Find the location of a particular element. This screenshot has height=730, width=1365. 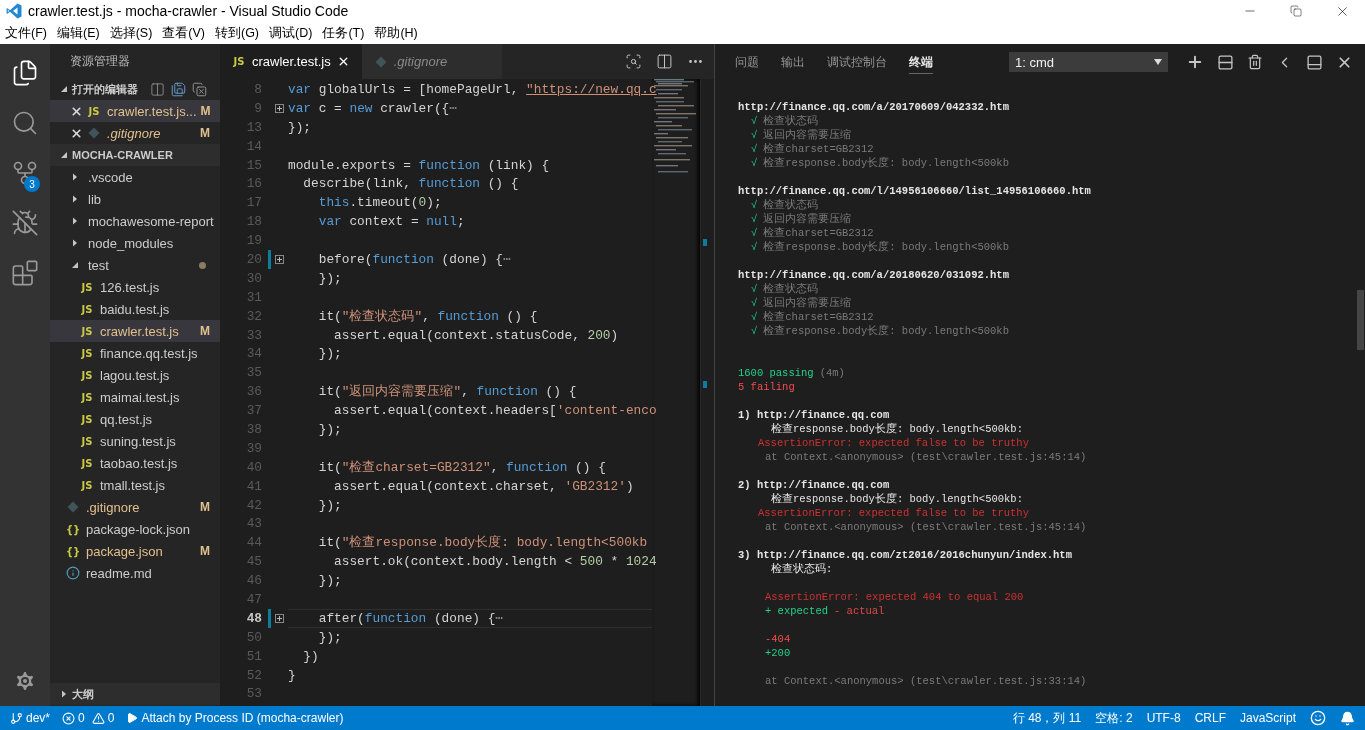

file-name: package.json is located at coordinates (124, 551).